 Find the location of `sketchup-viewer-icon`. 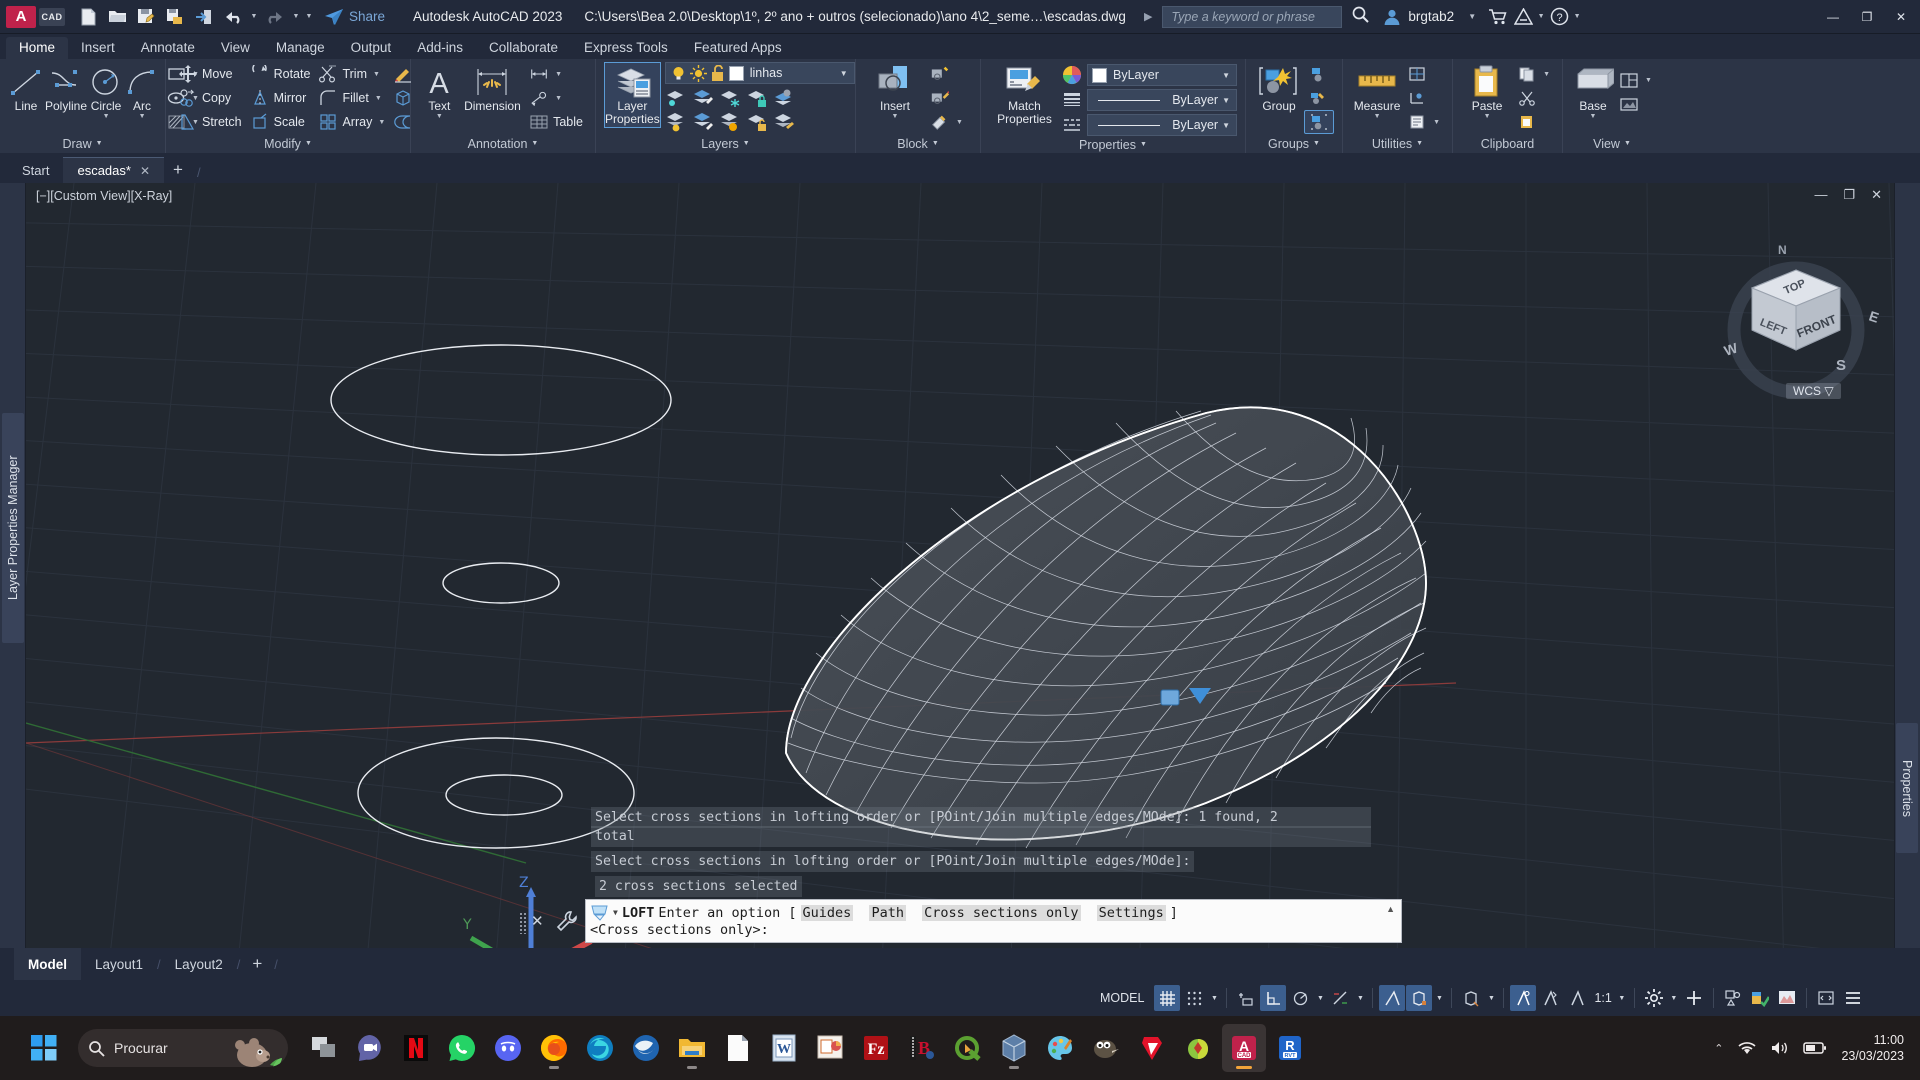

sketchup-viewer-icon is located at coordinates (1014, 1048).